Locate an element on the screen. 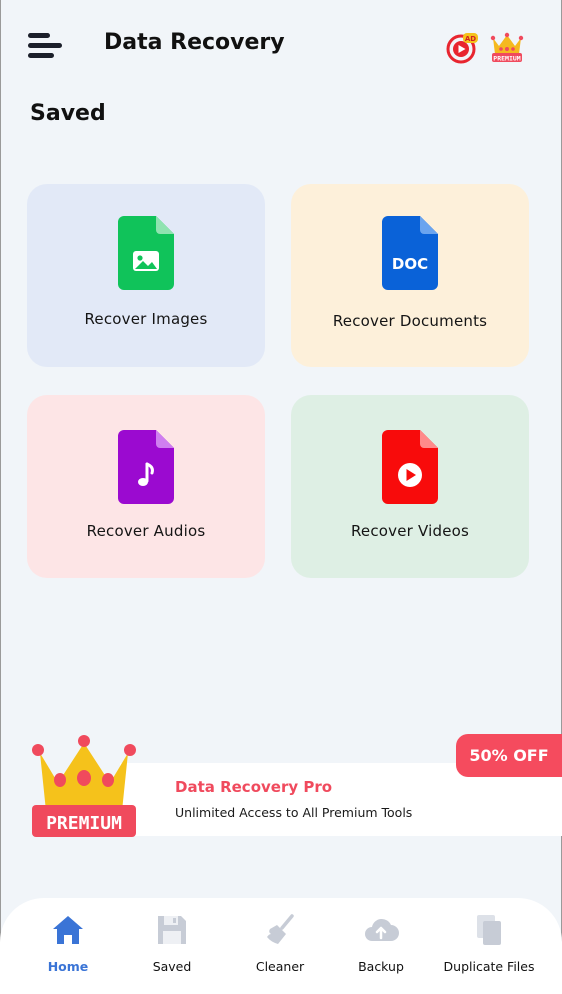 The image size is (562, 994). image-file-icon is located at coordinates (146, 253).